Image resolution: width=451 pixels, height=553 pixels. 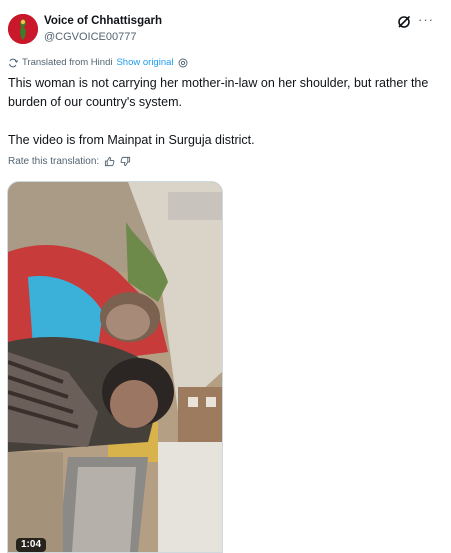 What do you see at coordinates (67, 62) in the screenshot?
I see `translated-from-label: Translated from Hindi` at bounding box center [67, 62].